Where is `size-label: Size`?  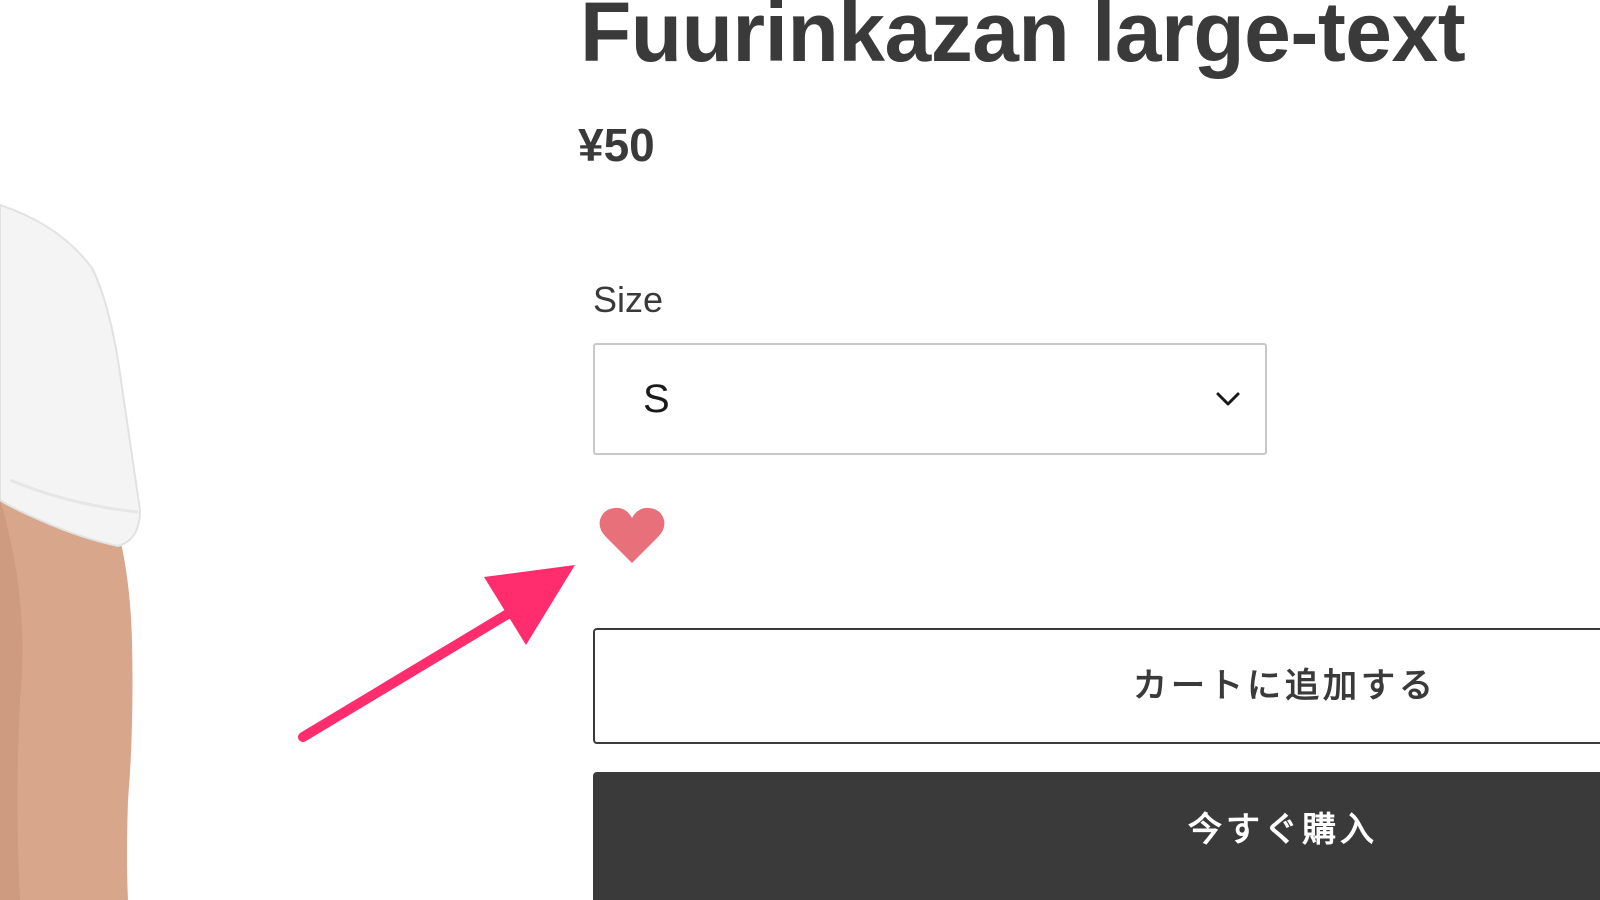 size-label: Size is located at coordinates (628, 299).